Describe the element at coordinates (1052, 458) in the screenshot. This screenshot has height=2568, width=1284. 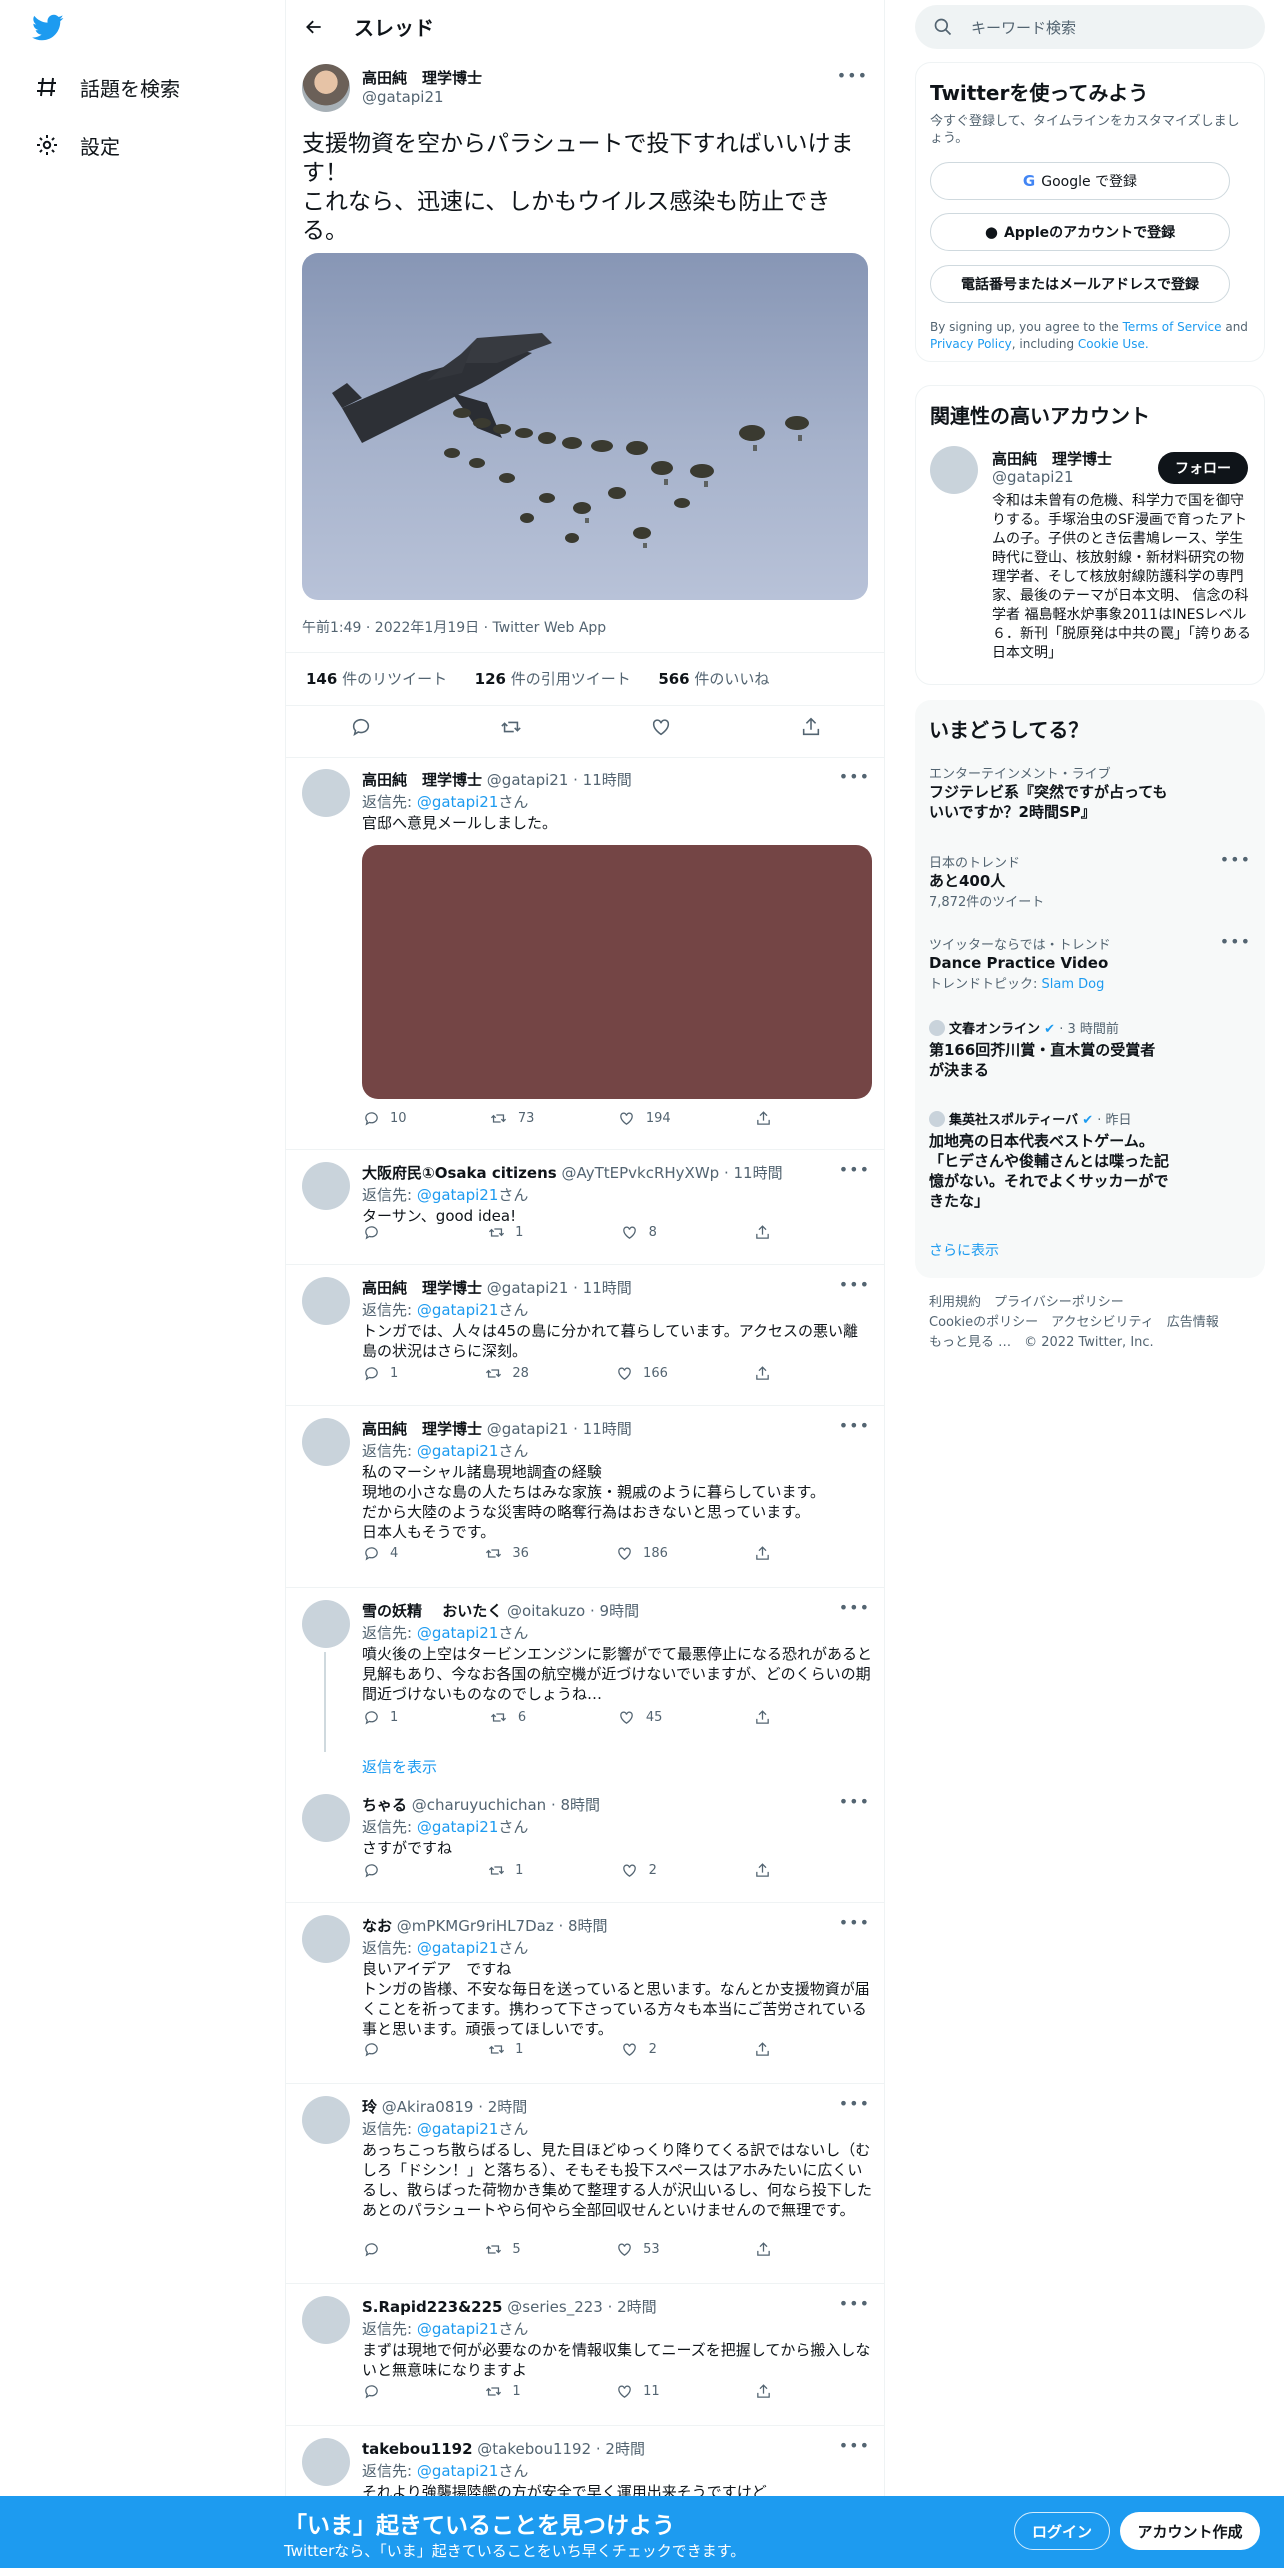
I see `related-name: 高田純 理学博士` at that location.